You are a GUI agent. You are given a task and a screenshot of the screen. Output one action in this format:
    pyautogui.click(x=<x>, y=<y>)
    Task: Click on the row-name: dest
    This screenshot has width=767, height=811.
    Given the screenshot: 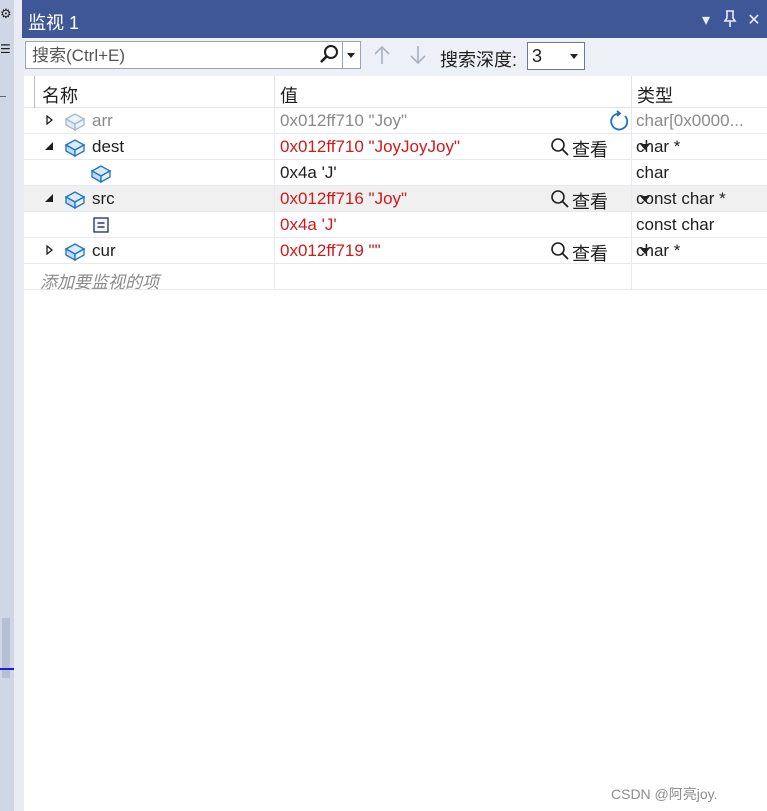 What is the action you would take?
    pyautogui.click(x=108, y=146)
    